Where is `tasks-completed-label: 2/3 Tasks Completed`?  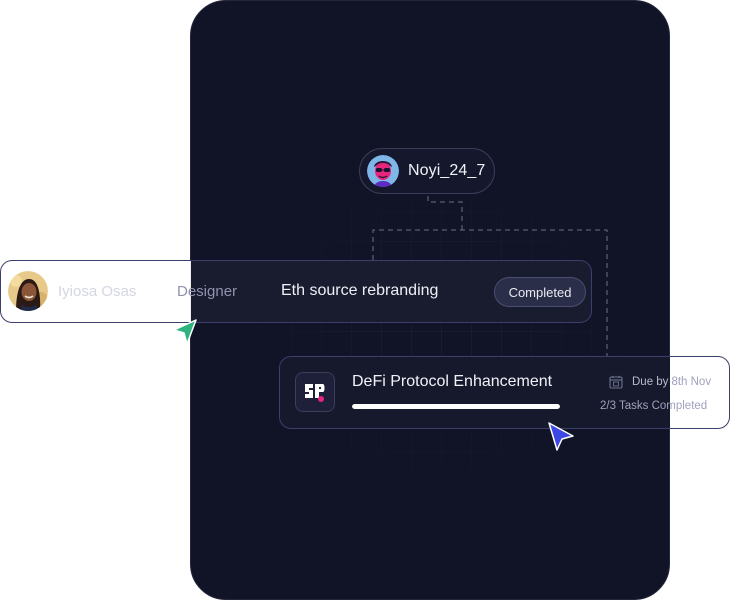
tasks-completed-label: 2/3 Tasks Completed is located at coordinates (654, 406).